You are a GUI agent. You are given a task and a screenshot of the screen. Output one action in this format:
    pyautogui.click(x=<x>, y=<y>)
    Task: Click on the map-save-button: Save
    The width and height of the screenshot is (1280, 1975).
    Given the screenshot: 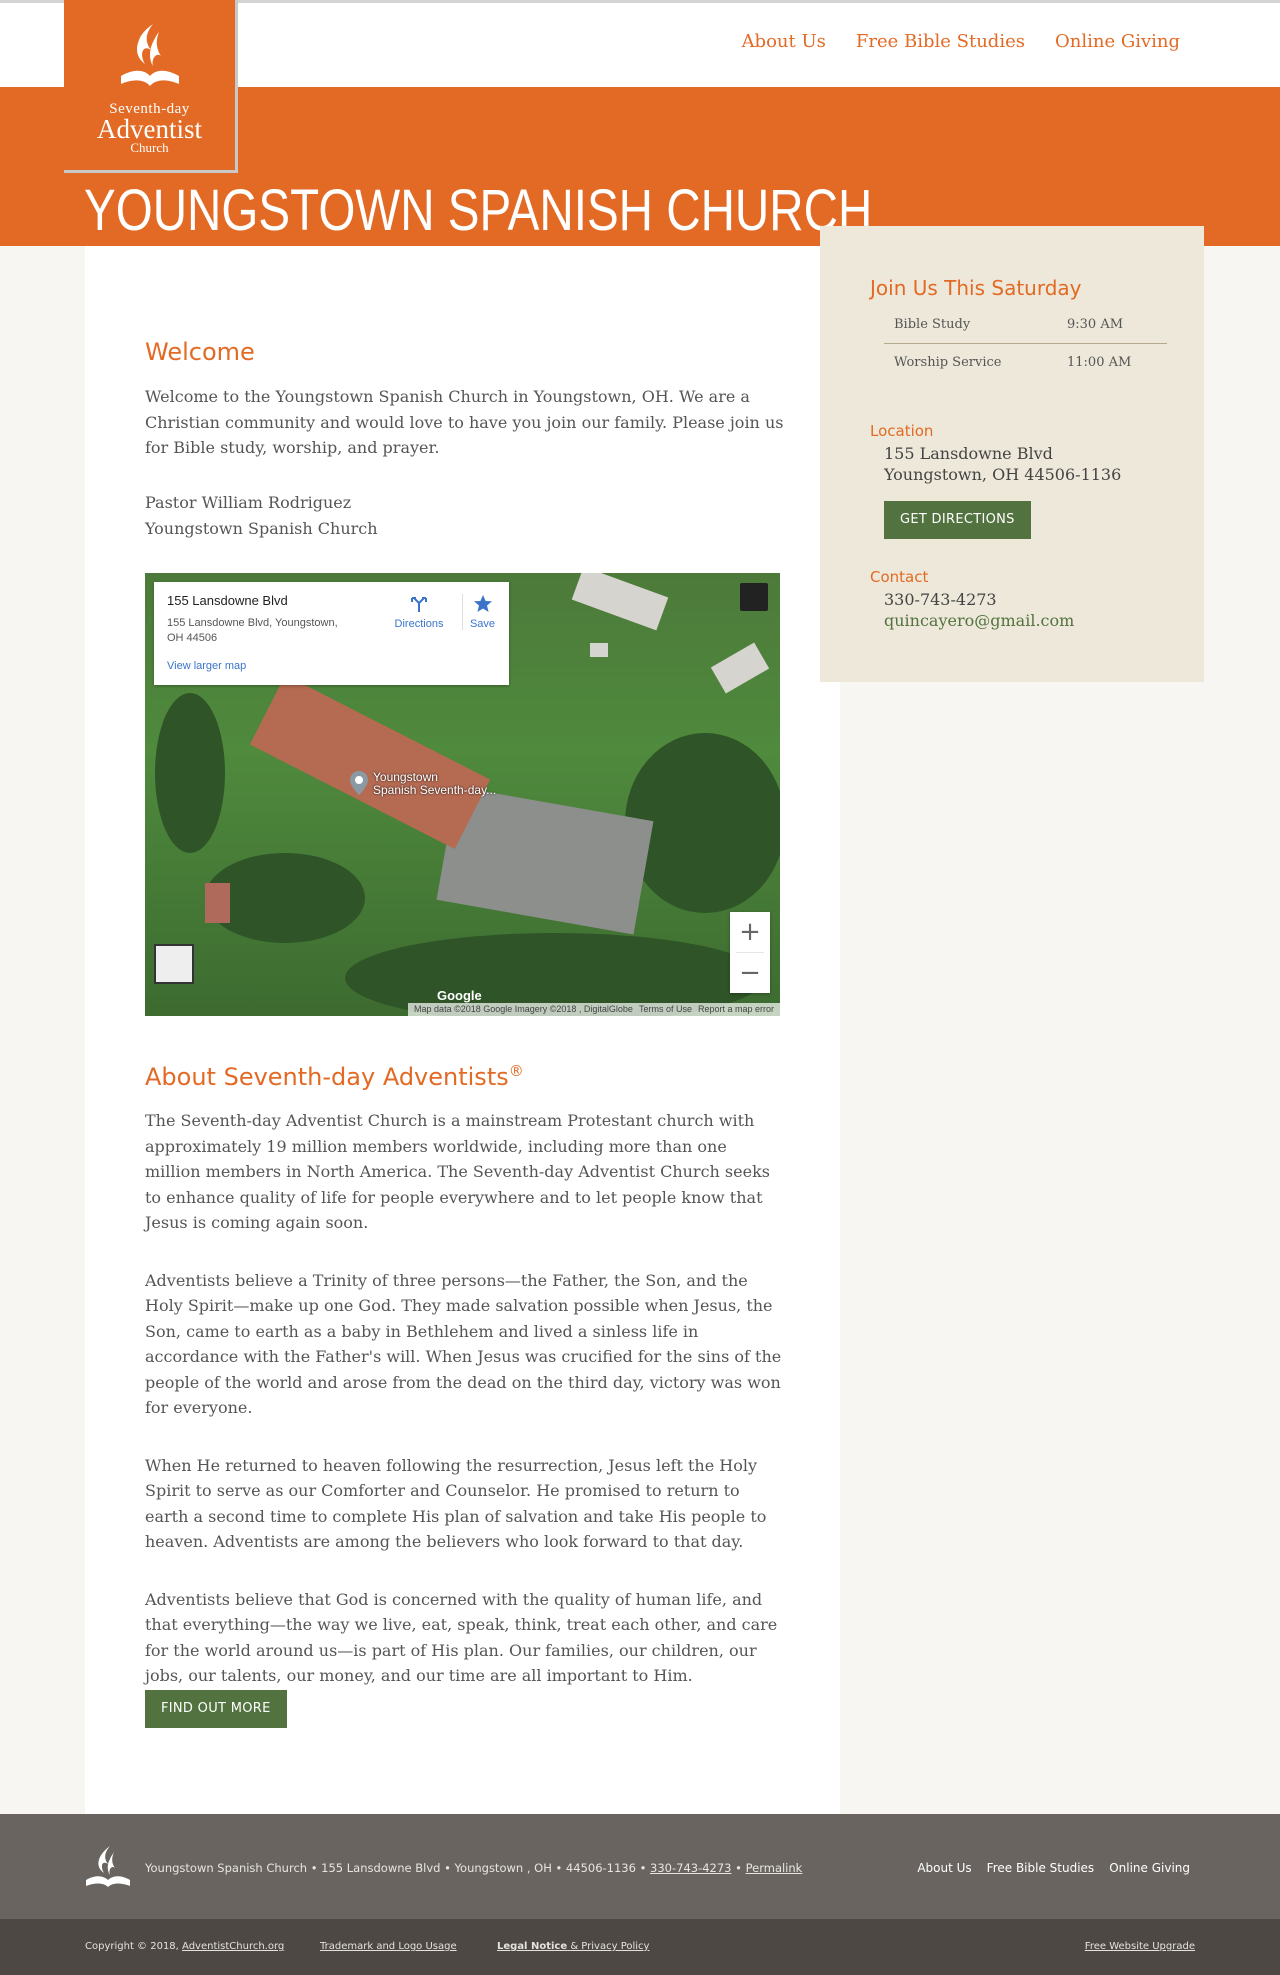 What is the action you would take?
    pyautogui.click(x=482, y=612)
    